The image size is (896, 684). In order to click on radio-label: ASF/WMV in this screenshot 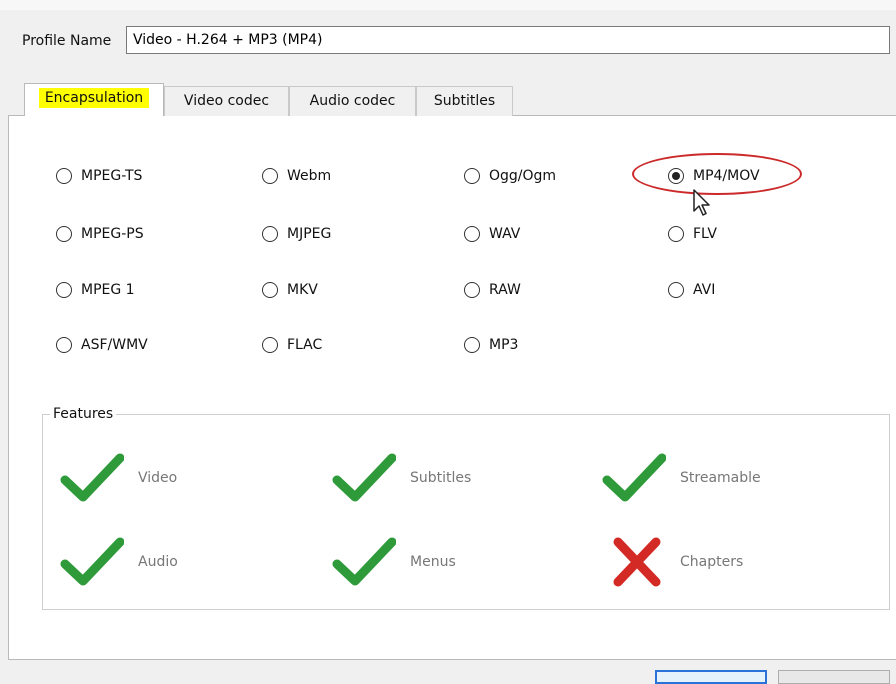, I will do `click(114, 345)`.